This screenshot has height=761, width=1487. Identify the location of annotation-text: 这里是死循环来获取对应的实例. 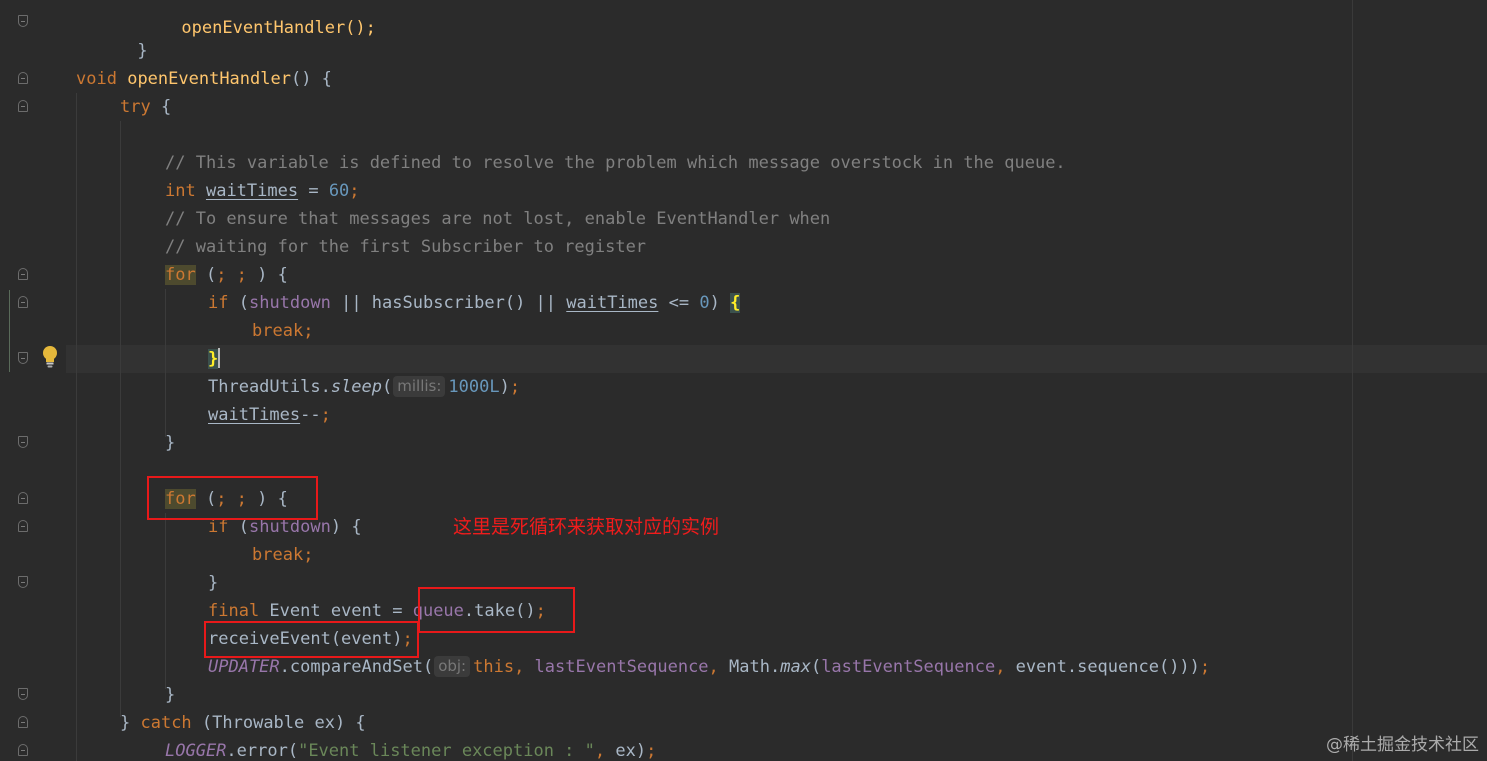
(586, 527).